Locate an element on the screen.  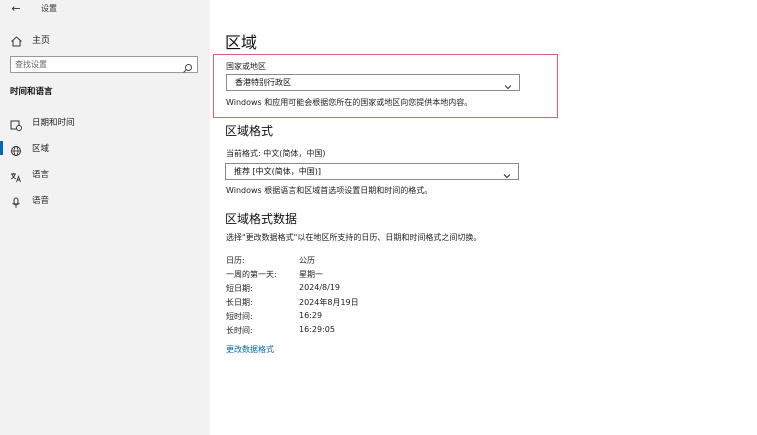
short-date-value: 2024/8/19 is located at coordinates (320, 287).